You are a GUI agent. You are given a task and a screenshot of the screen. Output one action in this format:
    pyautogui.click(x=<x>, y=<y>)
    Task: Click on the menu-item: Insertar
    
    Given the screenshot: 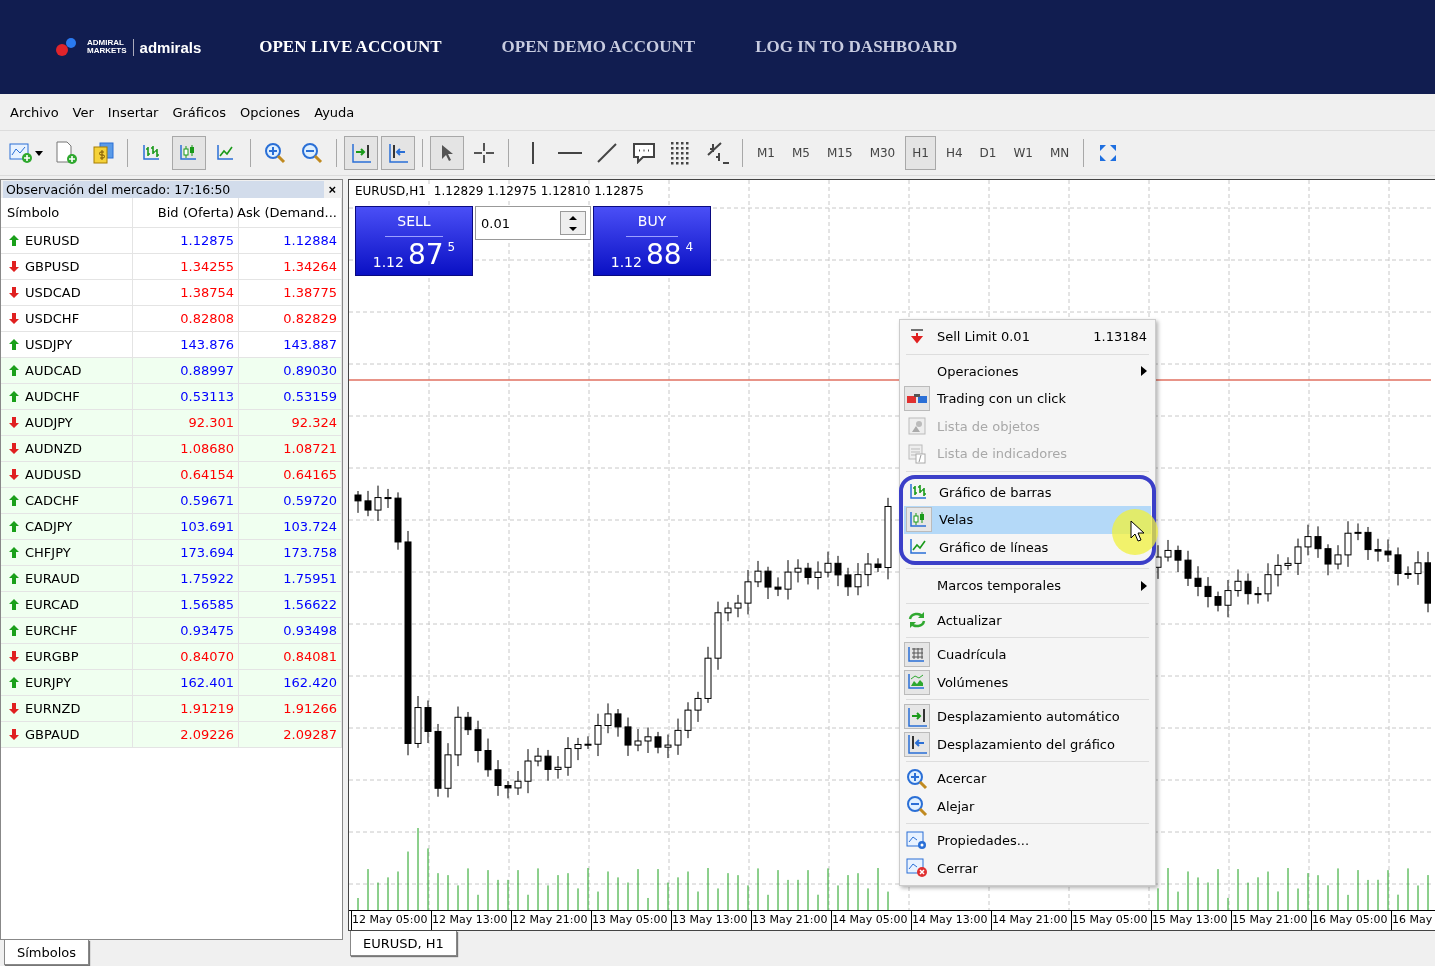 What is the action you would take?
    pyautogui.click(x=133, y=112)
    